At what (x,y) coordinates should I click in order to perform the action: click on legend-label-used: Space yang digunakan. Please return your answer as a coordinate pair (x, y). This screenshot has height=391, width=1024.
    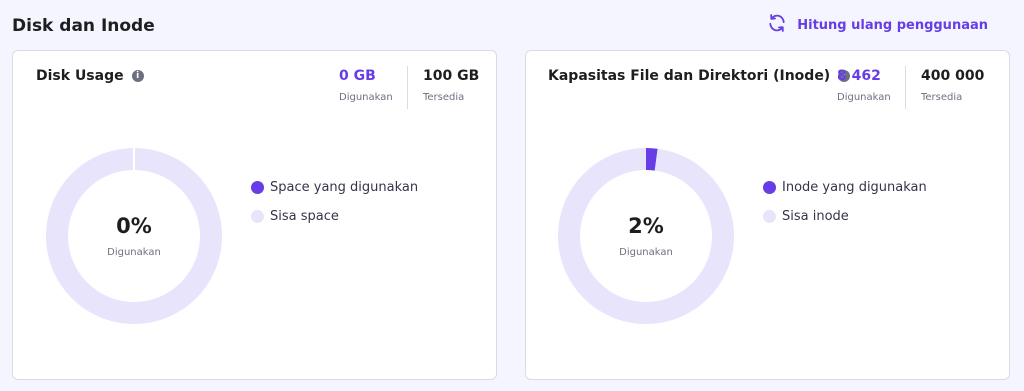
    Looking at the image, I should click on (344, 187).